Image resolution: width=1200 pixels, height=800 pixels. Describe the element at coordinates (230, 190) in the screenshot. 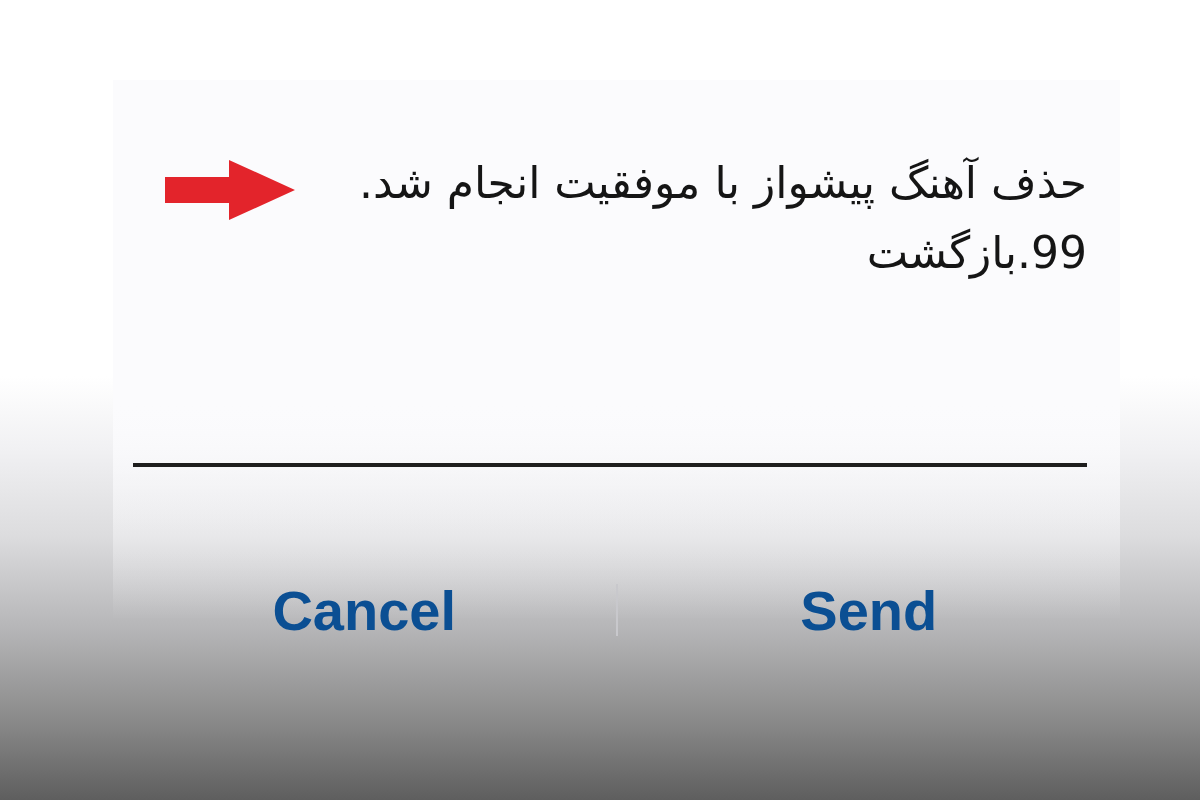

I see `arrow-icon` at that location.